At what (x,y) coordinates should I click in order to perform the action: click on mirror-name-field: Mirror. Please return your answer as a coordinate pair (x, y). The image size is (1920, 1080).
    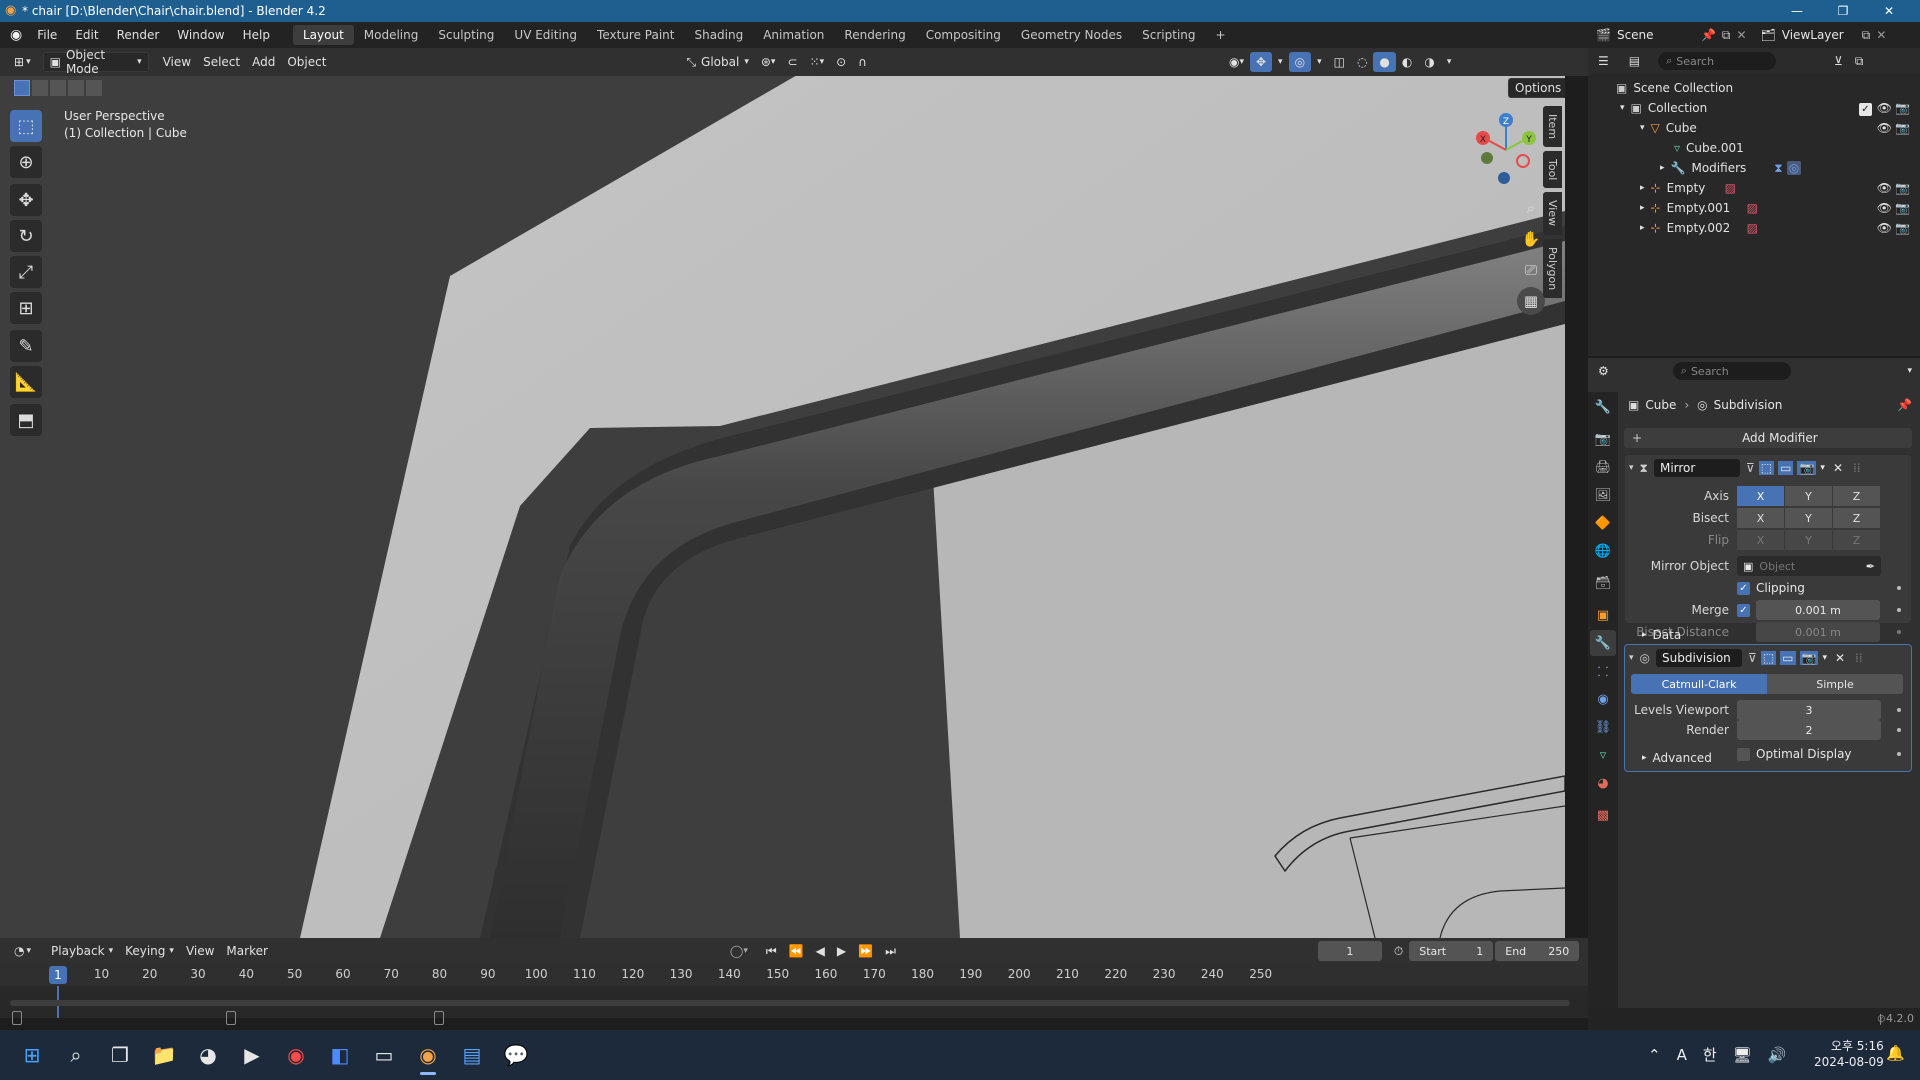
    Looking at the image, I should click on (1696, 468).